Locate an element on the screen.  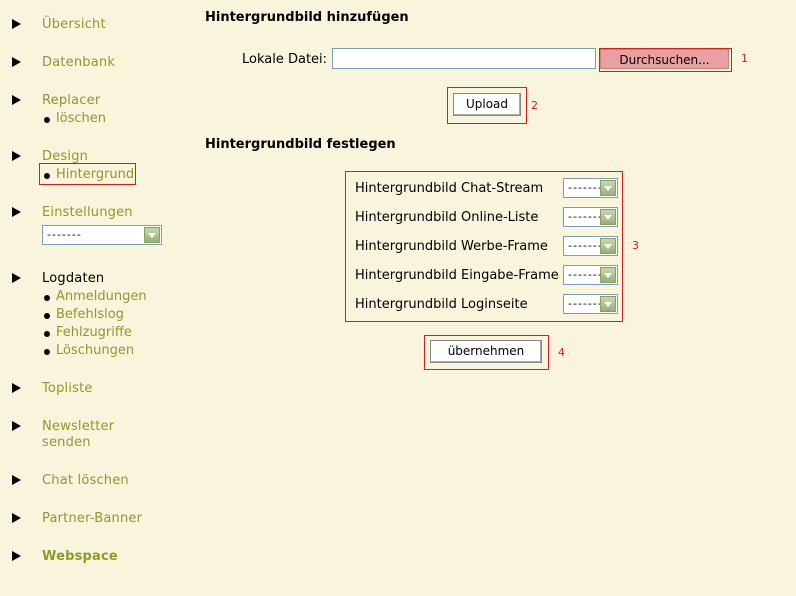
apply-button: übernehmen is located at coordinates (486, 351).